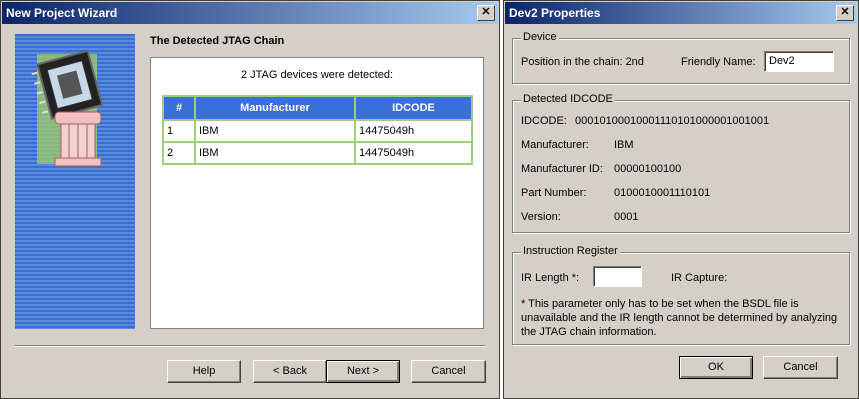  What do you see at coordinates (562, 169) in the screenshot?
I see `manufacturer-id-label: Manufacturer ID:` at bounding box center [562, 169].